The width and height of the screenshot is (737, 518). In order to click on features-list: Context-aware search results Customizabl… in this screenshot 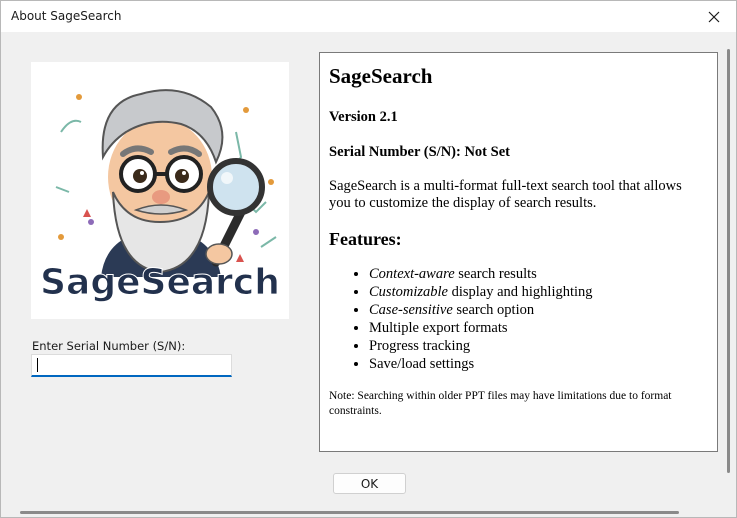, I will do `click(518, 319)`.